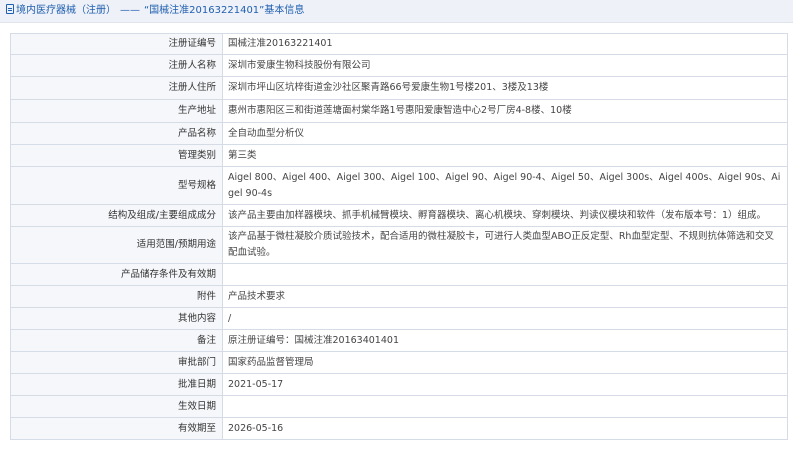 This screenshot has width=793, height=459. Describe the element at coordinates (505, 111) in the screenshot. I see `field-value: 惠州市惠阳区三和街道莲塘面村棠华路1号惠阳爱康智造中心2号厂房4-8楼、10楼` at that location.